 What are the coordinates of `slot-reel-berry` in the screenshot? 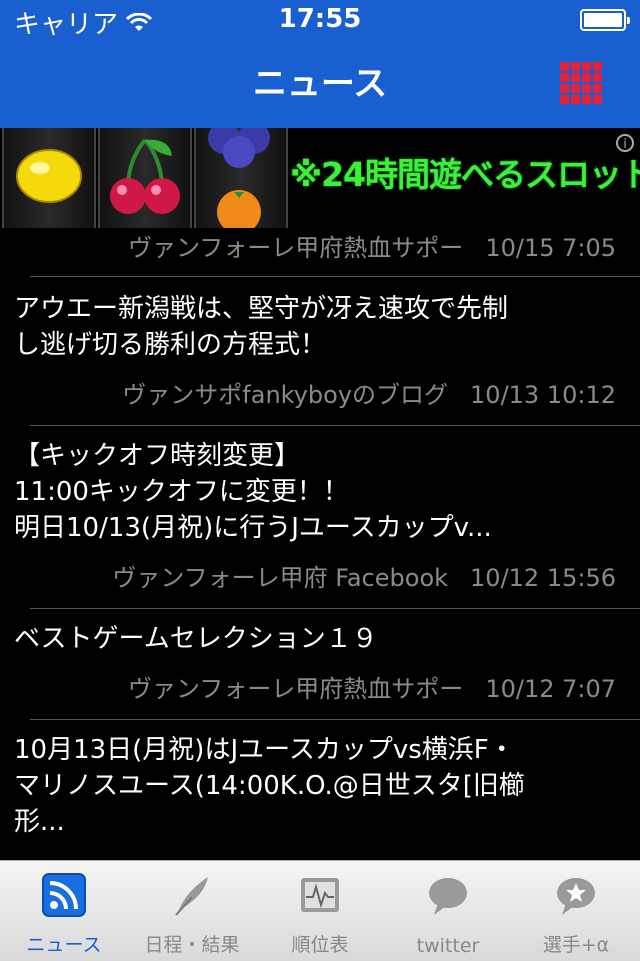 It's located at (241, 178).